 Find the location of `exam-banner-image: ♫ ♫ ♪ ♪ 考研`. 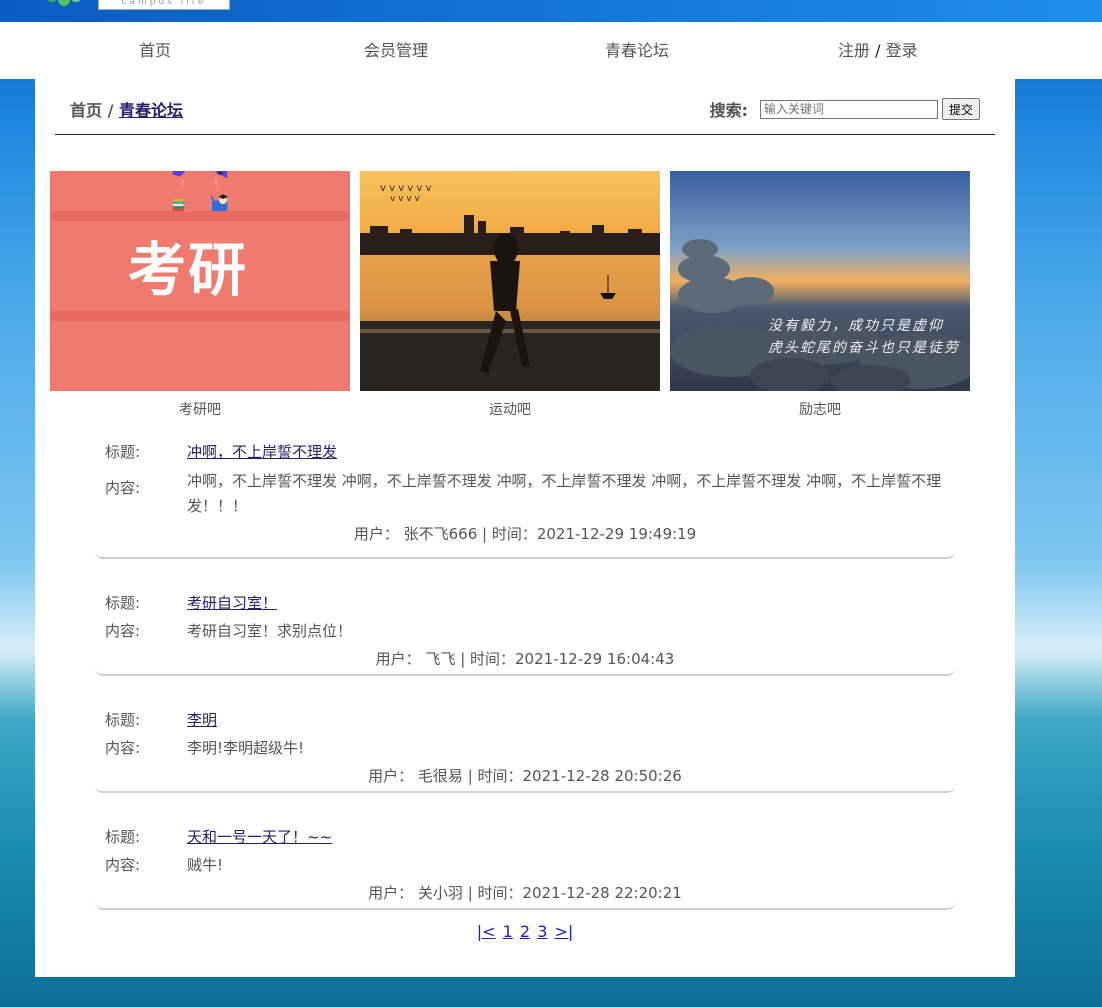

exam-banner-image: ♫ ♫ ♪ ♪ 考研 is located at coordinates (200, 281).